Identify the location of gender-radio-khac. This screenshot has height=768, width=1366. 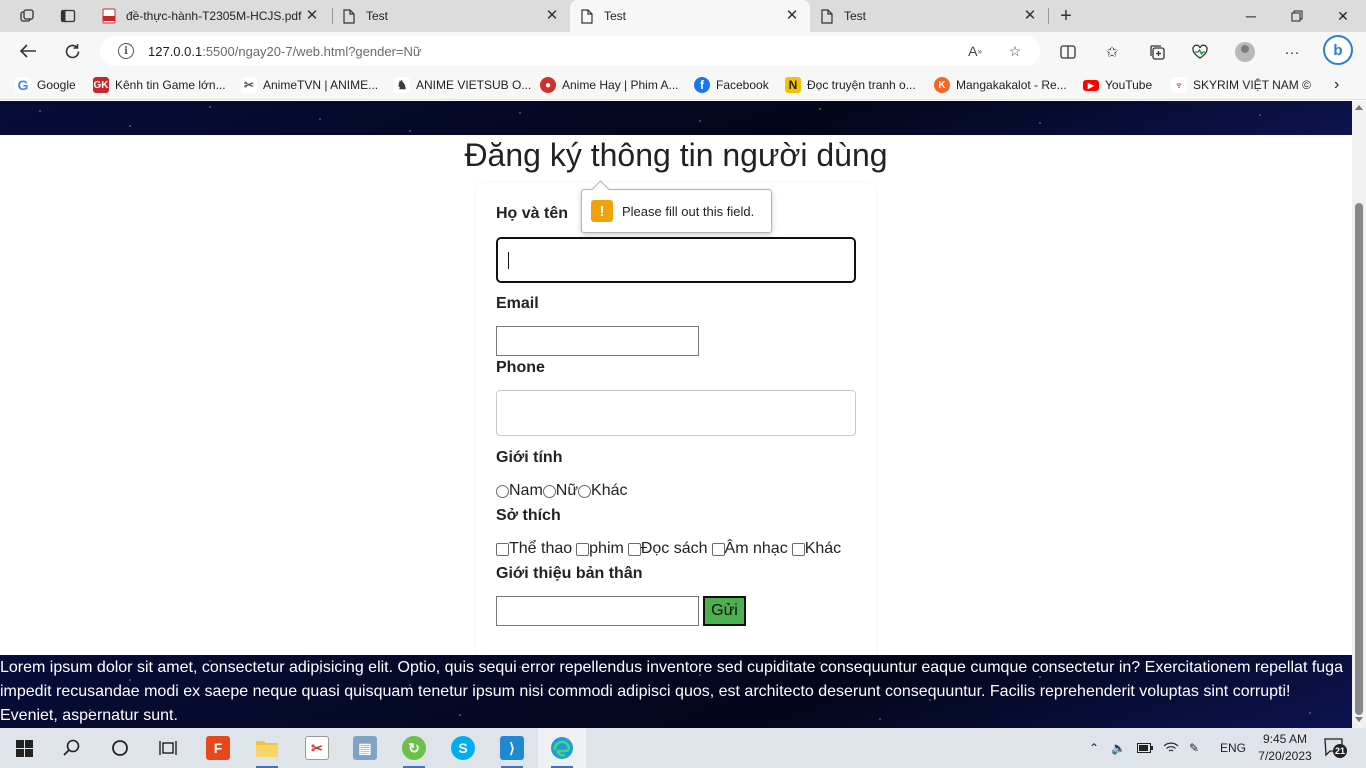
(585, 491).